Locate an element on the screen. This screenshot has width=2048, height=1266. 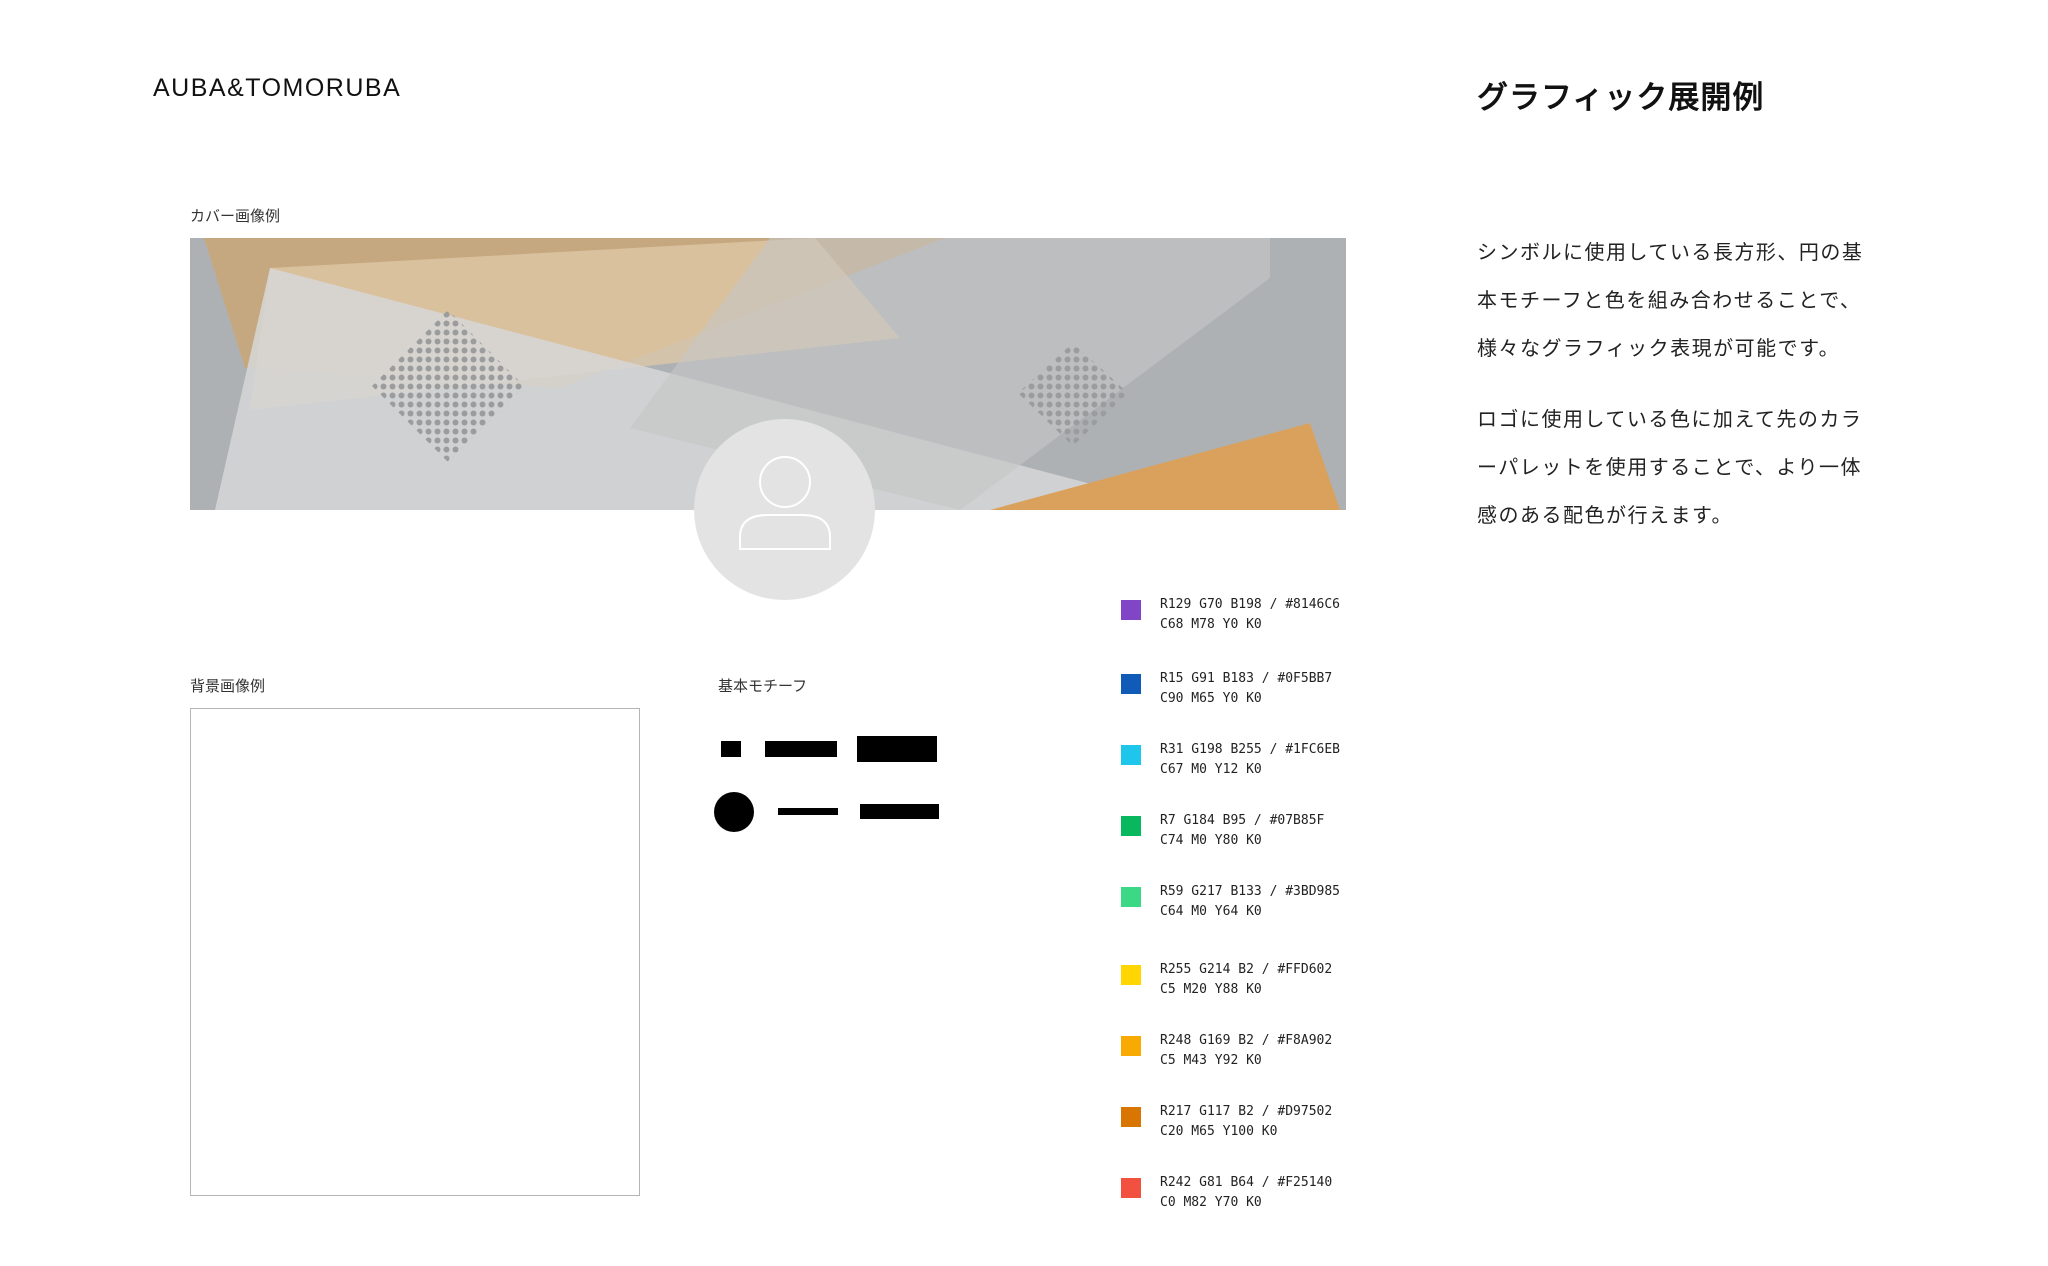
cover-image-label: カバー画像例 is located at coordinates (235, 216).